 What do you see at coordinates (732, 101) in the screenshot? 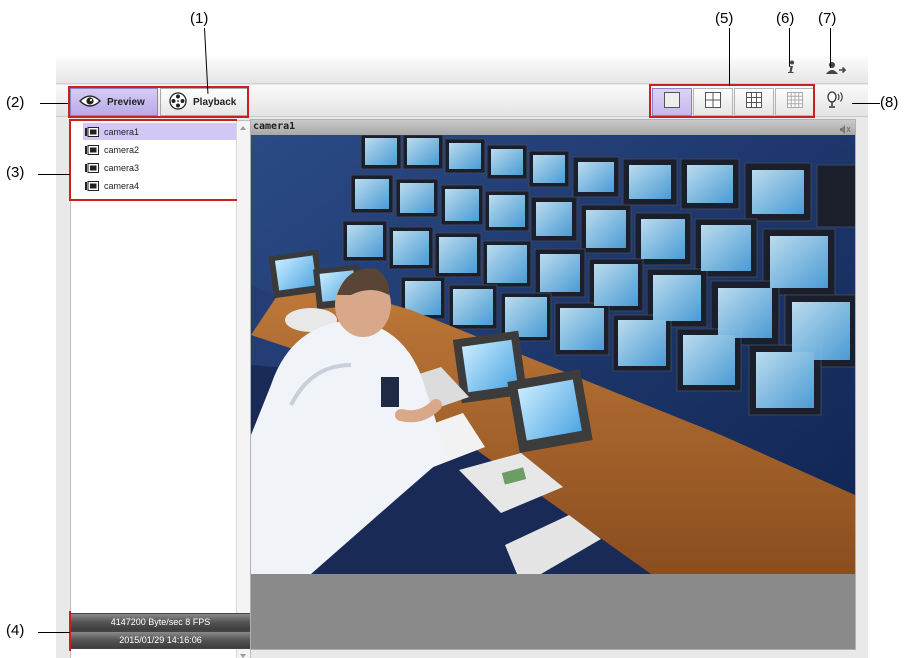
I see `callout-frame-layouts` at bounding box center [732, 101].